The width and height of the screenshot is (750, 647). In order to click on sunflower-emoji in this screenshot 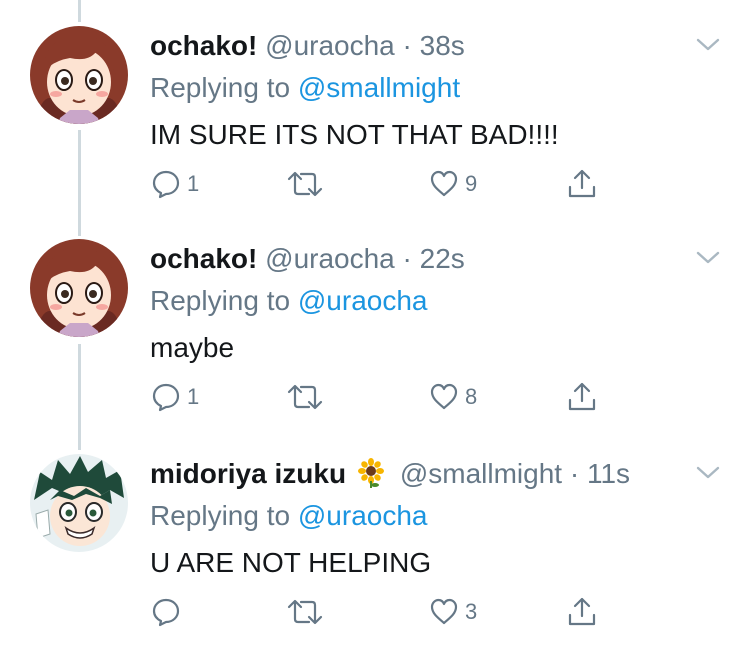, I will do `click(371, 473)`.